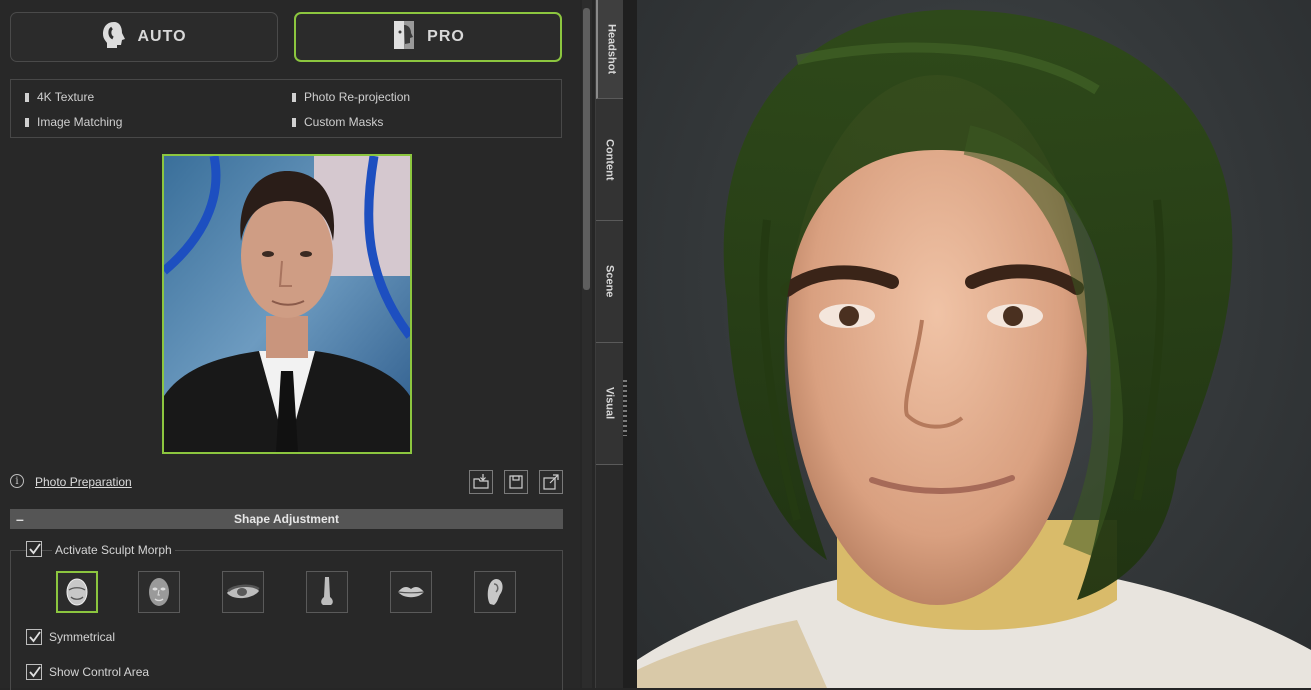 The width and height of the screenshot is (1311, 690). What do you see at coordinates (114, 37) in the screenshot?
I see `auto-head-icon` at bounding box center [114, 37].